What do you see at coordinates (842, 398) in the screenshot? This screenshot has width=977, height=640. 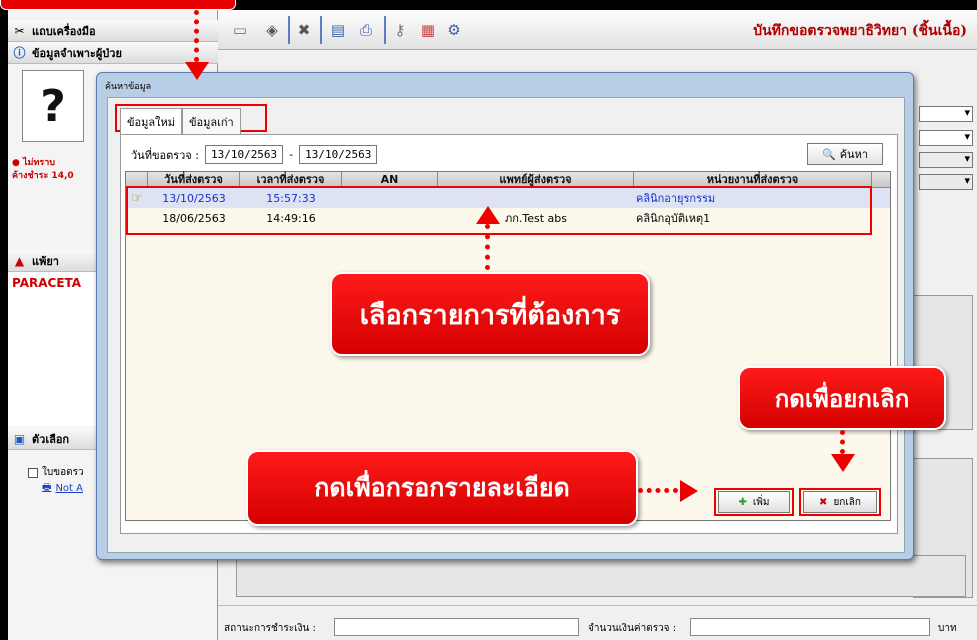 I see `callout-press-cancel: กดเพื่อยกเลิก` at bounding box center [842, 398].